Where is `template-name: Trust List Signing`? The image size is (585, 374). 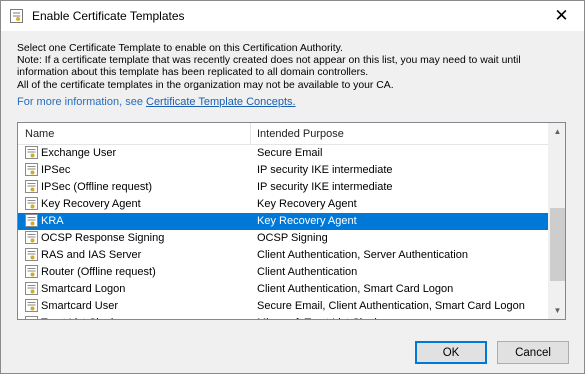 template-name: Trust List Signing is located at coordinates (83, 317).